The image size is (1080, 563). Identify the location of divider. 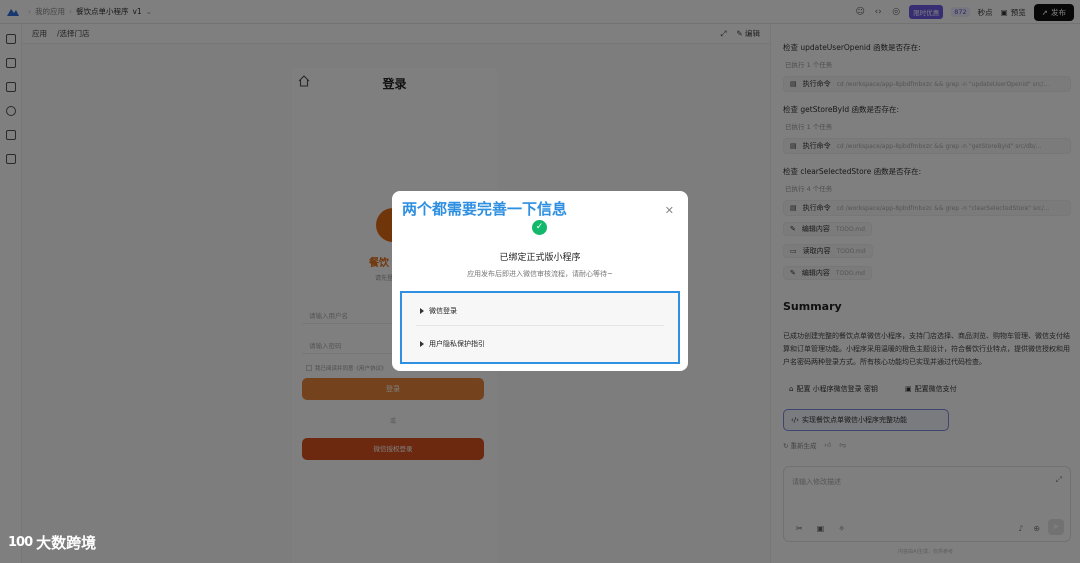
(540, 325).